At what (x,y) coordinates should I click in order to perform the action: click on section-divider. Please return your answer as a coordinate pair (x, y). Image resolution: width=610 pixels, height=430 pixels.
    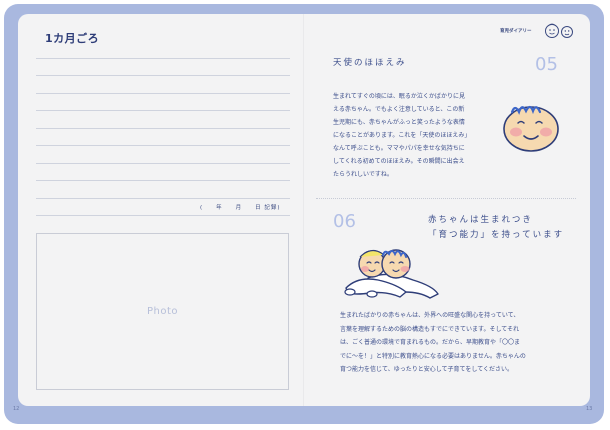
    Looking at the image, I should click on (446, 198).